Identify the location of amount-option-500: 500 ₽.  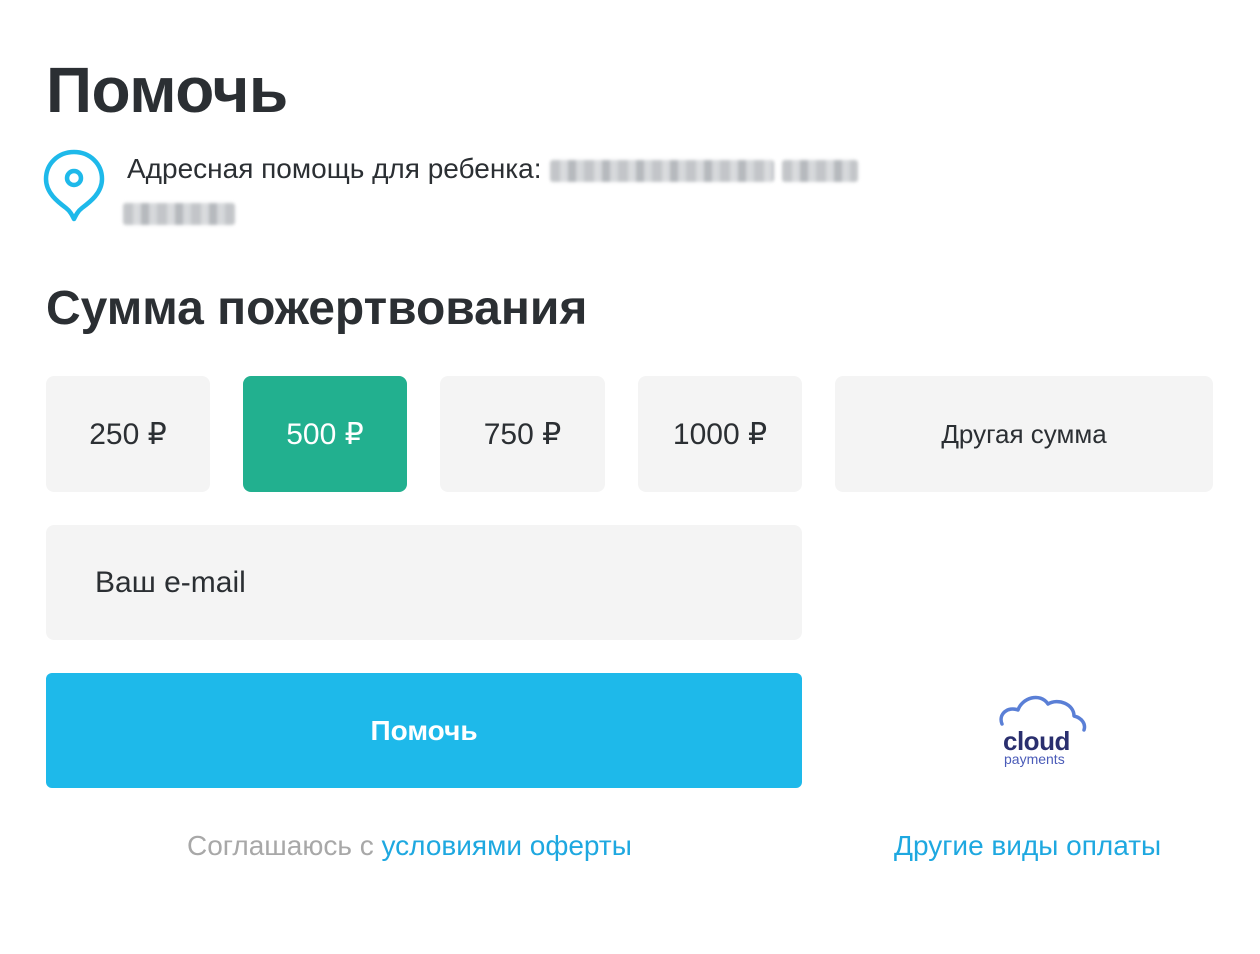
(325, 434).